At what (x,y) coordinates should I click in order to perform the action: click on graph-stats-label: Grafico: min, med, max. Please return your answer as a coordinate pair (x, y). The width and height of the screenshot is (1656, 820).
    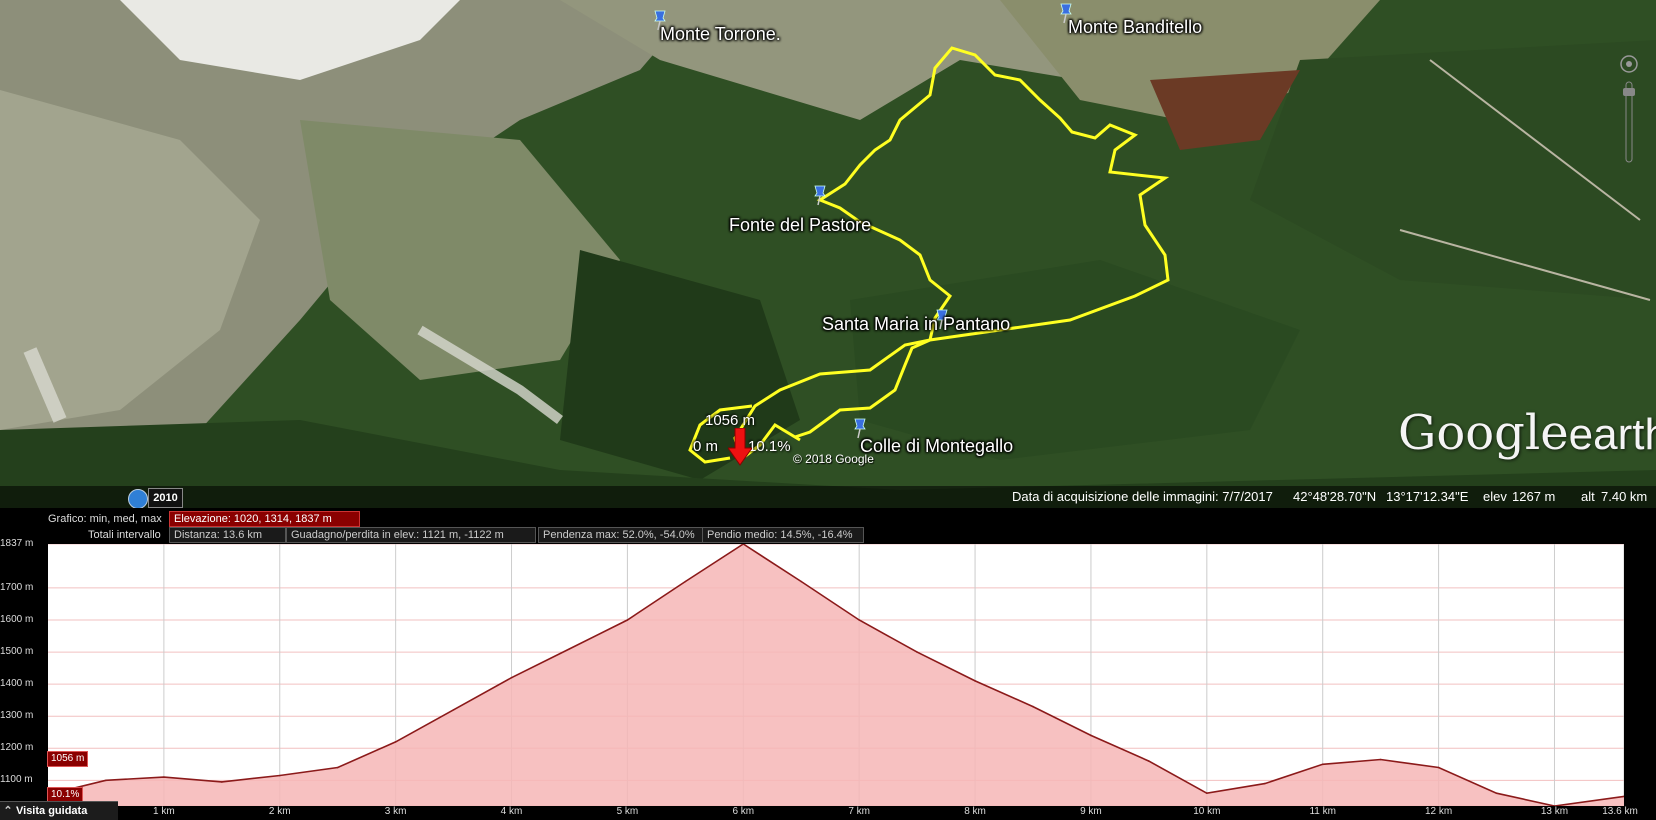
    Looking at the image, I should click on (105, 519).